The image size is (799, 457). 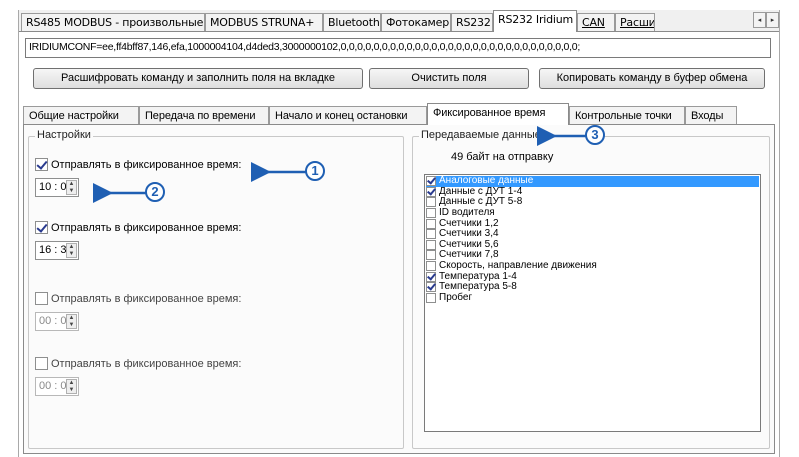 I want to click on tab-fixed-time: Фиксированное время, so click(x=498, y=114).